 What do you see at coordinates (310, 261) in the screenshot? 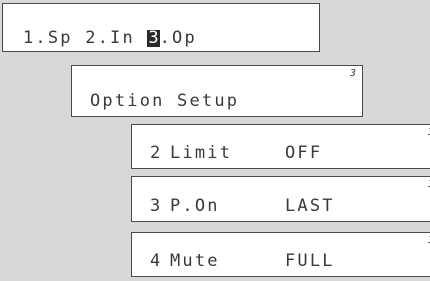
I see `option-value: FULL` at bounding box center [310, 261].